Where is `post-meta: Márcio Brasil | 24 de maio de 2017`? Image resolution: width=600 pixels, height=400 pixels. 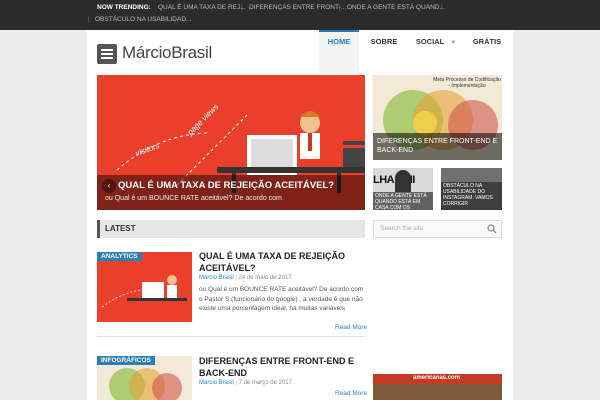 post-meta: Márcio Brasil | 24 de maio de 2017 is located at coordinates (245, 278).